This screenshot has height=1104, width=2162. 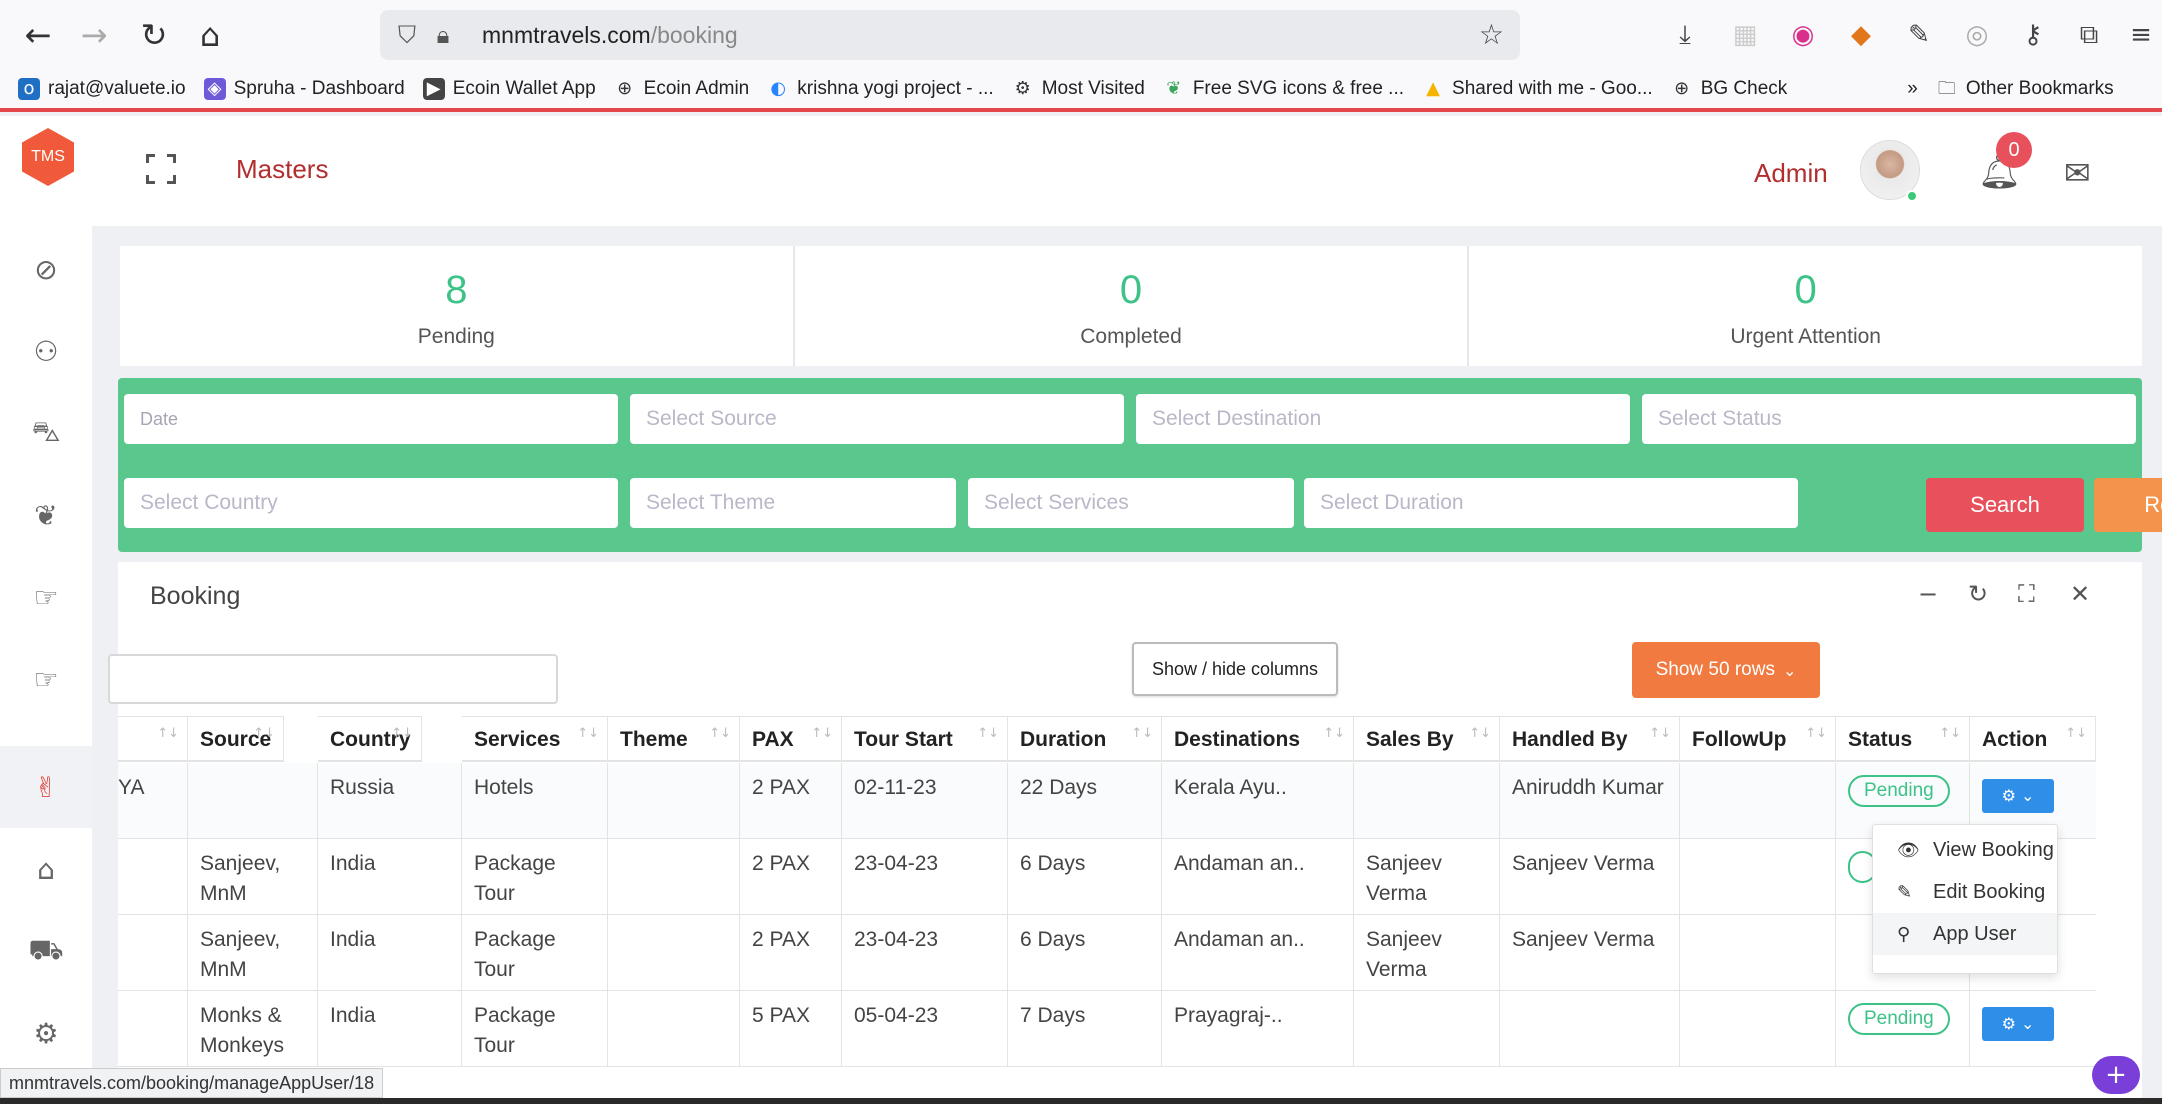 What do you see at coordinates (1978, 594) in the screenshot?
I see `refresh-icon: ↻` at bounding box center [1978, 594].